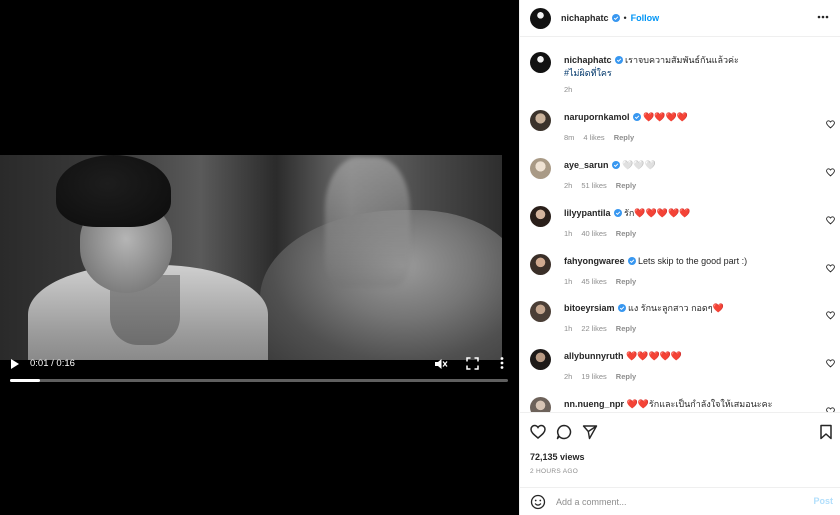 This screenshot has height=515, width=840. I want to click on video-time: 0:01 / 0:16, so click(52, 363).